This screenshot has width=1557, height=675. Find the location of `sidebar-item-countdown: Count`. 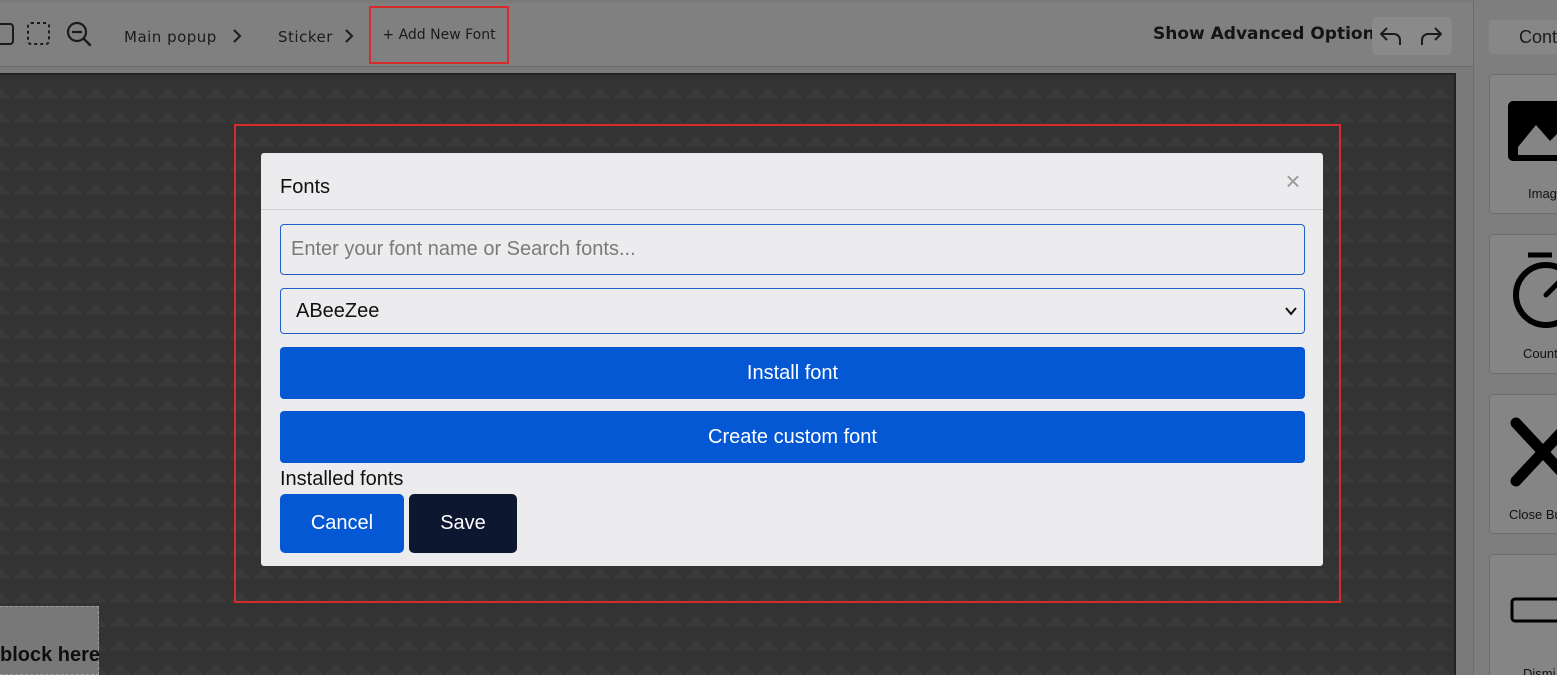

sidebar-item-countdown: Count is located at coordinates (1523, 304).